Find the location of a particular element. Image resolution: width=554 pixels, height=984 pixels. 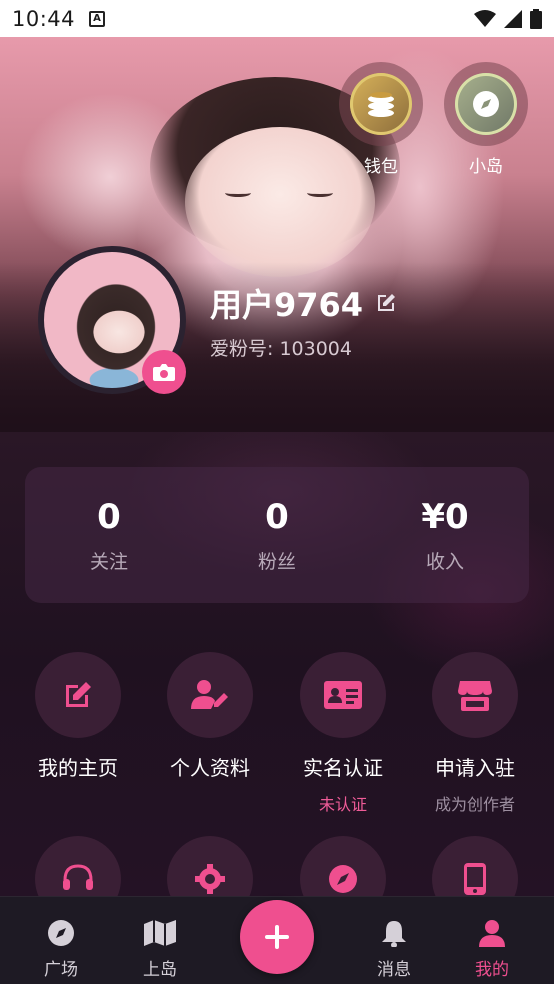

create-post-button is located at coordinates (277, 937).